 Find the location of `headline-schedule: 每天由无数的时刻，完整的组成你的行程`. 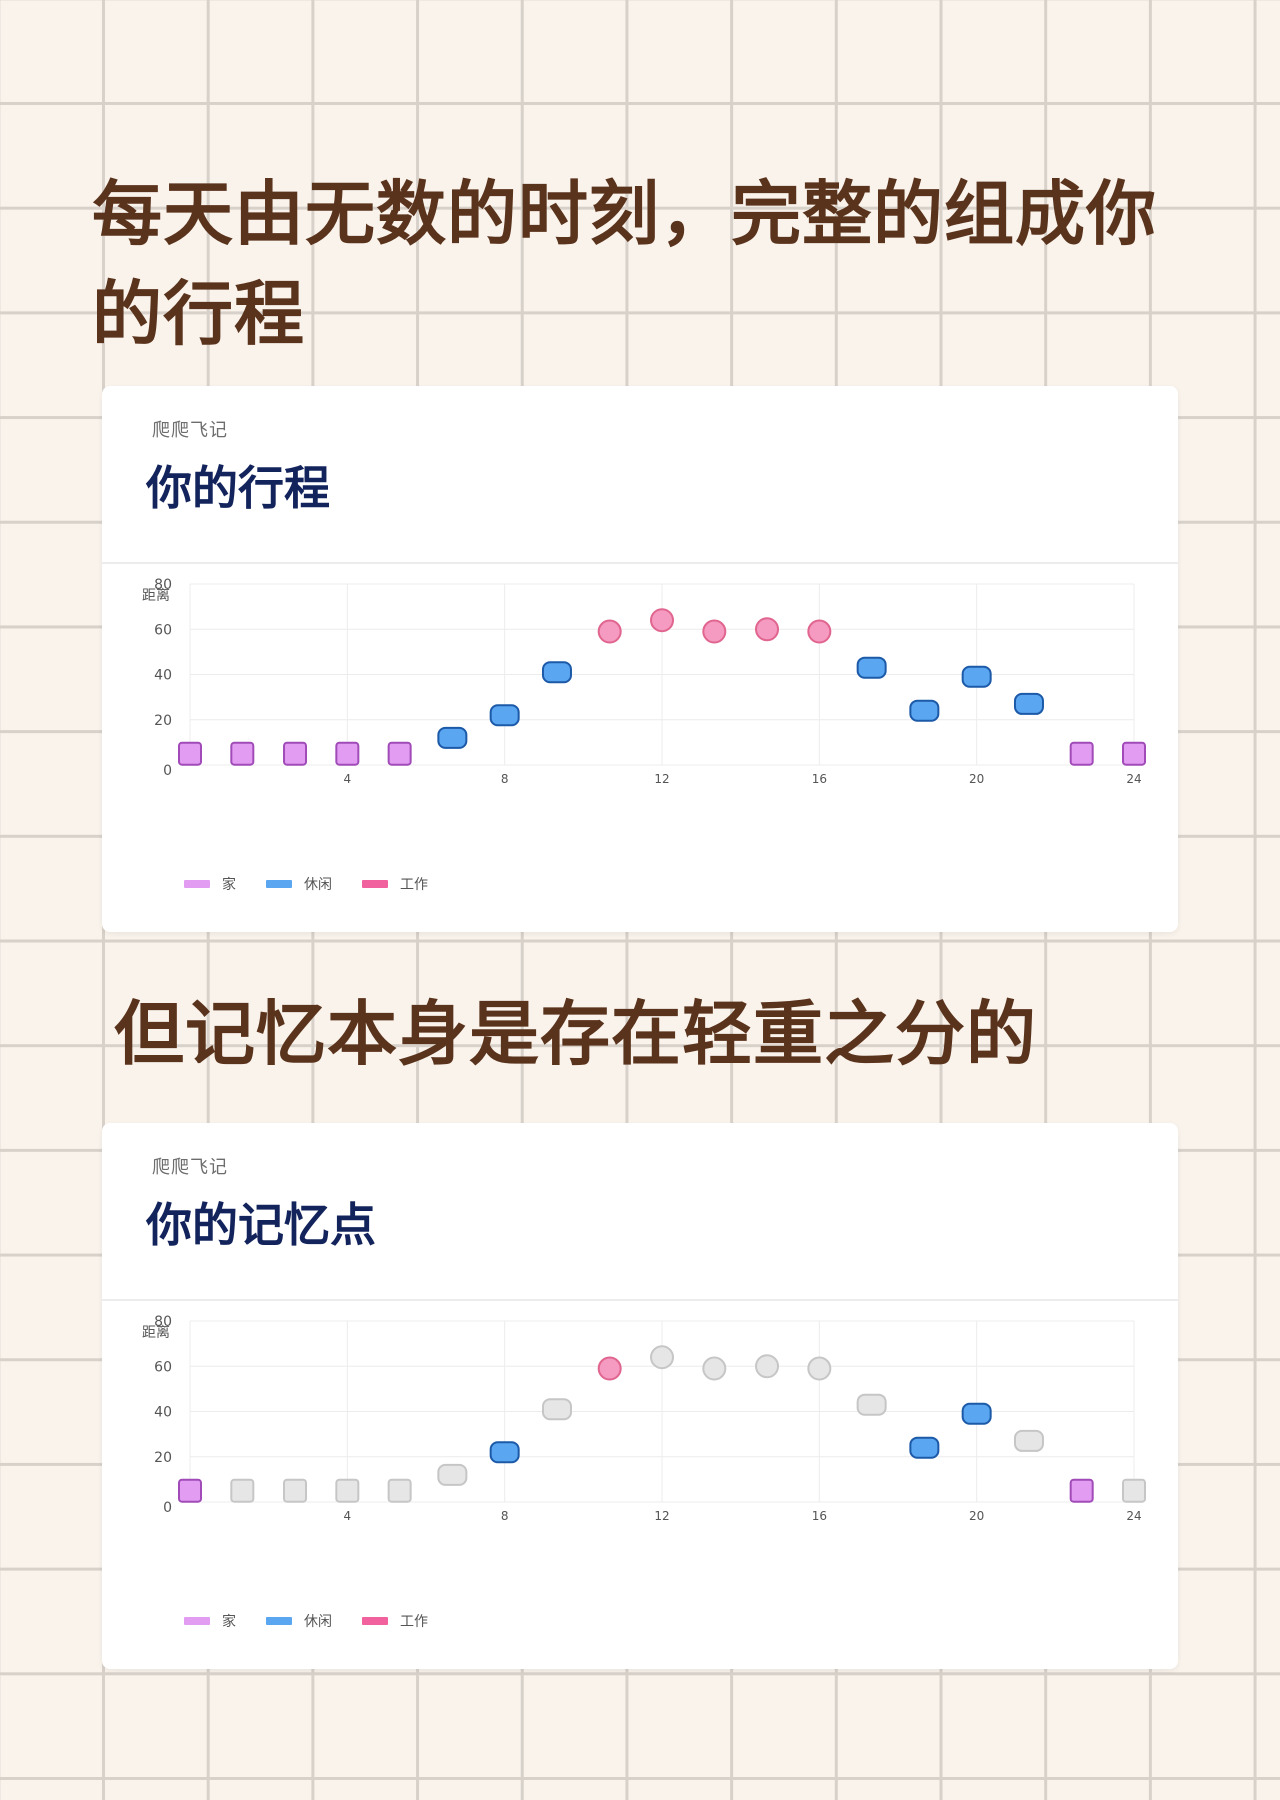

headline-schedule: 每天由无数的时刻，完整的组成你的行程 is located at coordinates (624, 264).